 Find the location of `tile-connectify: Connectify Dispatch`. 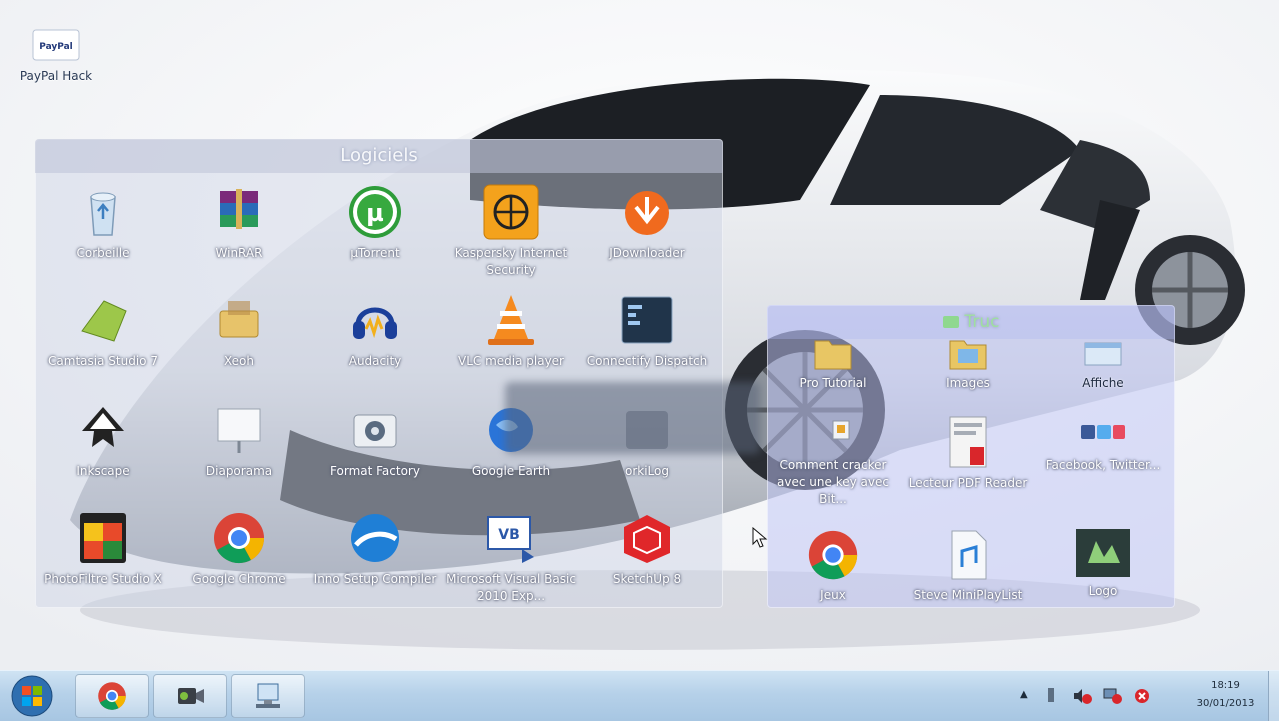

tile-connectify: Connectify Dispatch is located at coordinates (647, 330).